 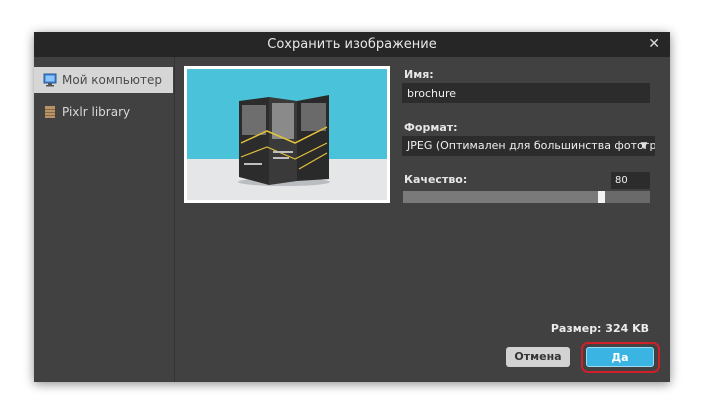 What do you see at coordinates (502, 197) in the screenshot?
I see `quality-slider-fill` at bounding box center [502, 197].